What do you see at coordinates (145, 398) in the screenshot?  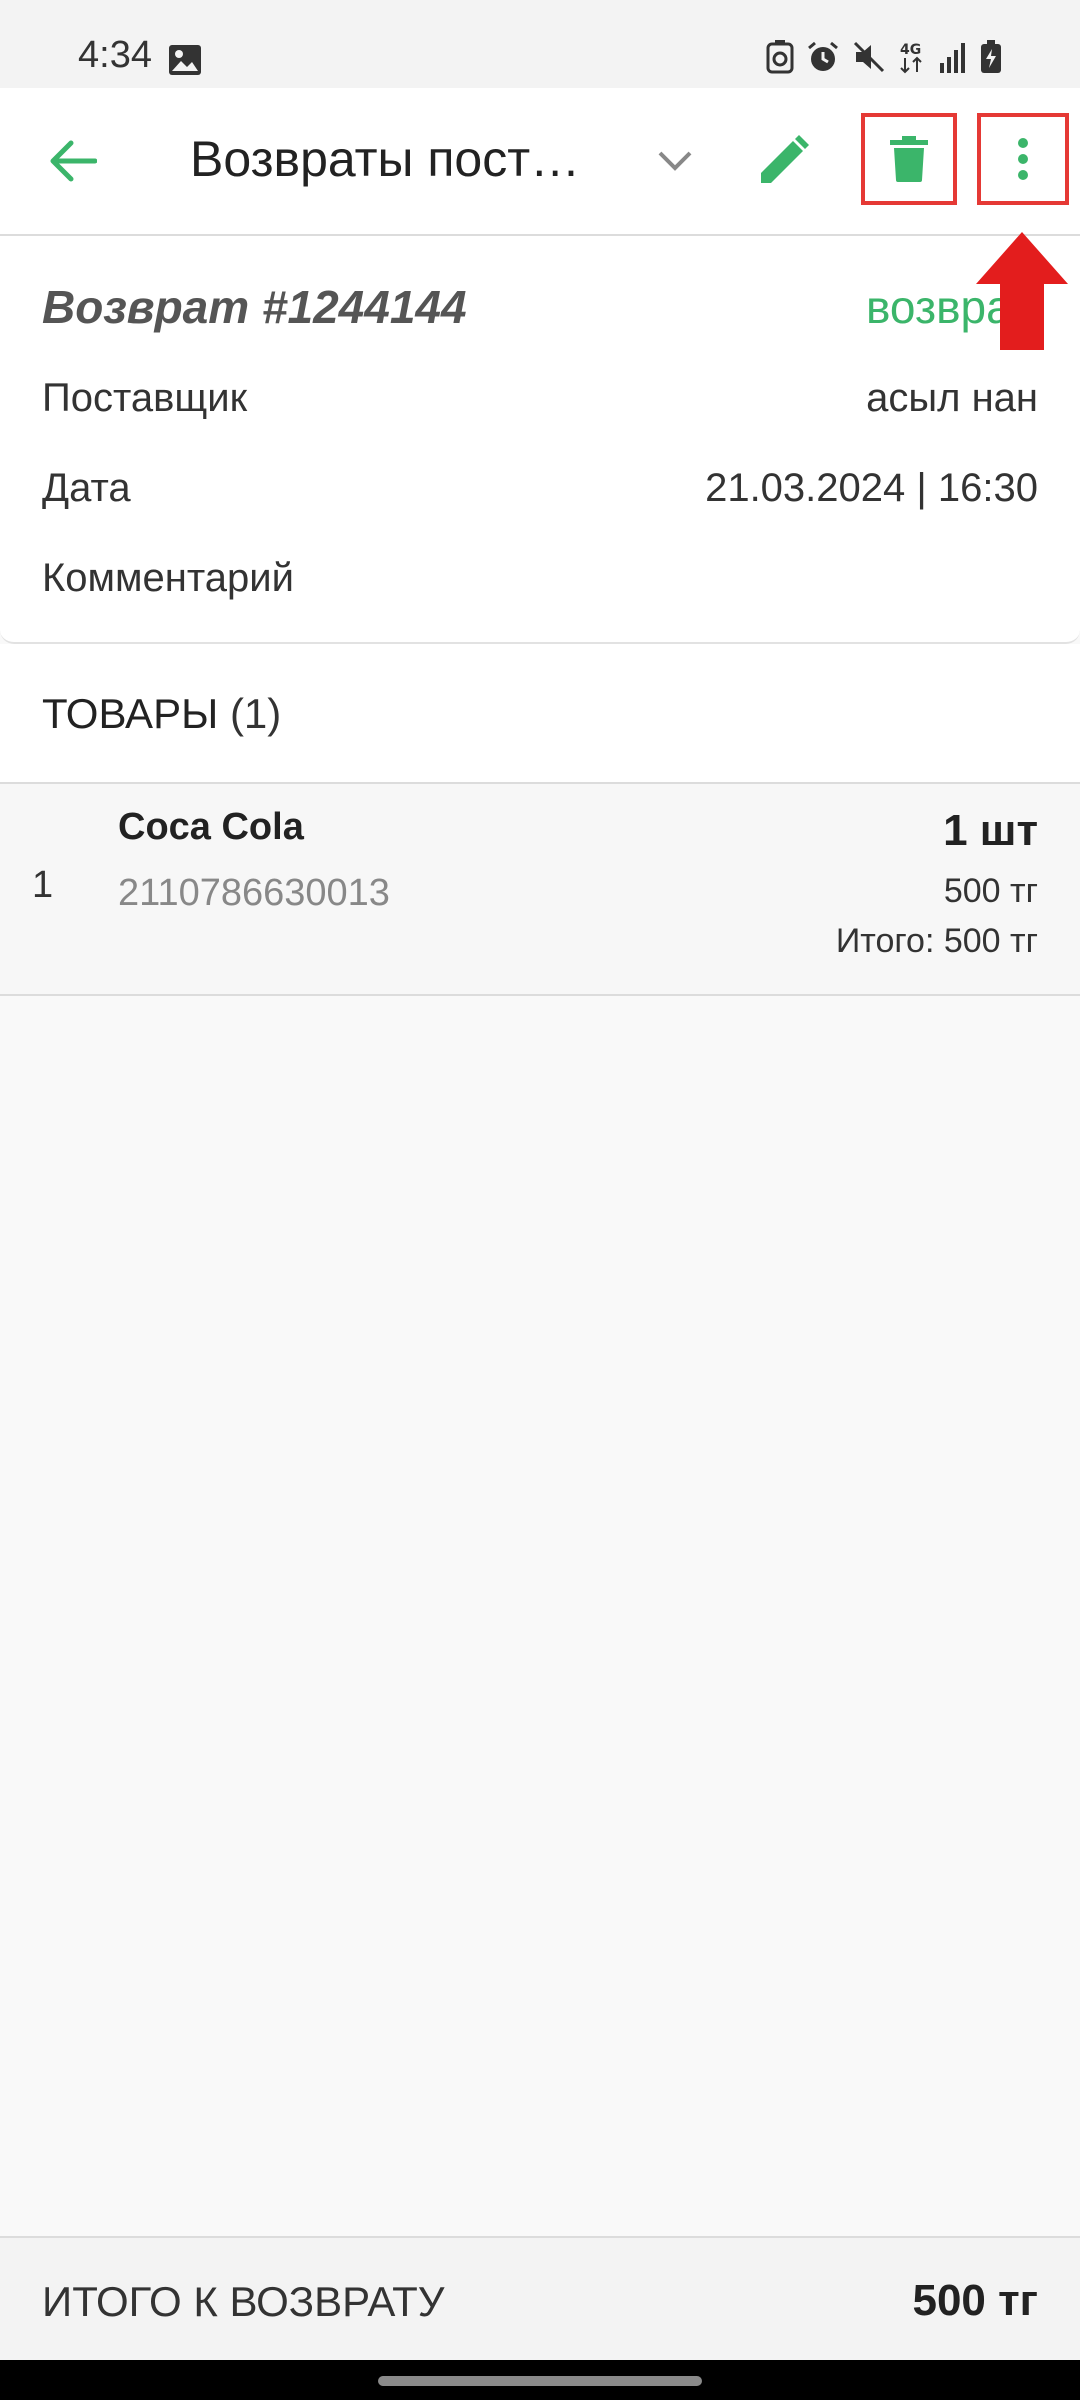 I see `supplier-label: Поставщик` at bounding box center [145, 398].